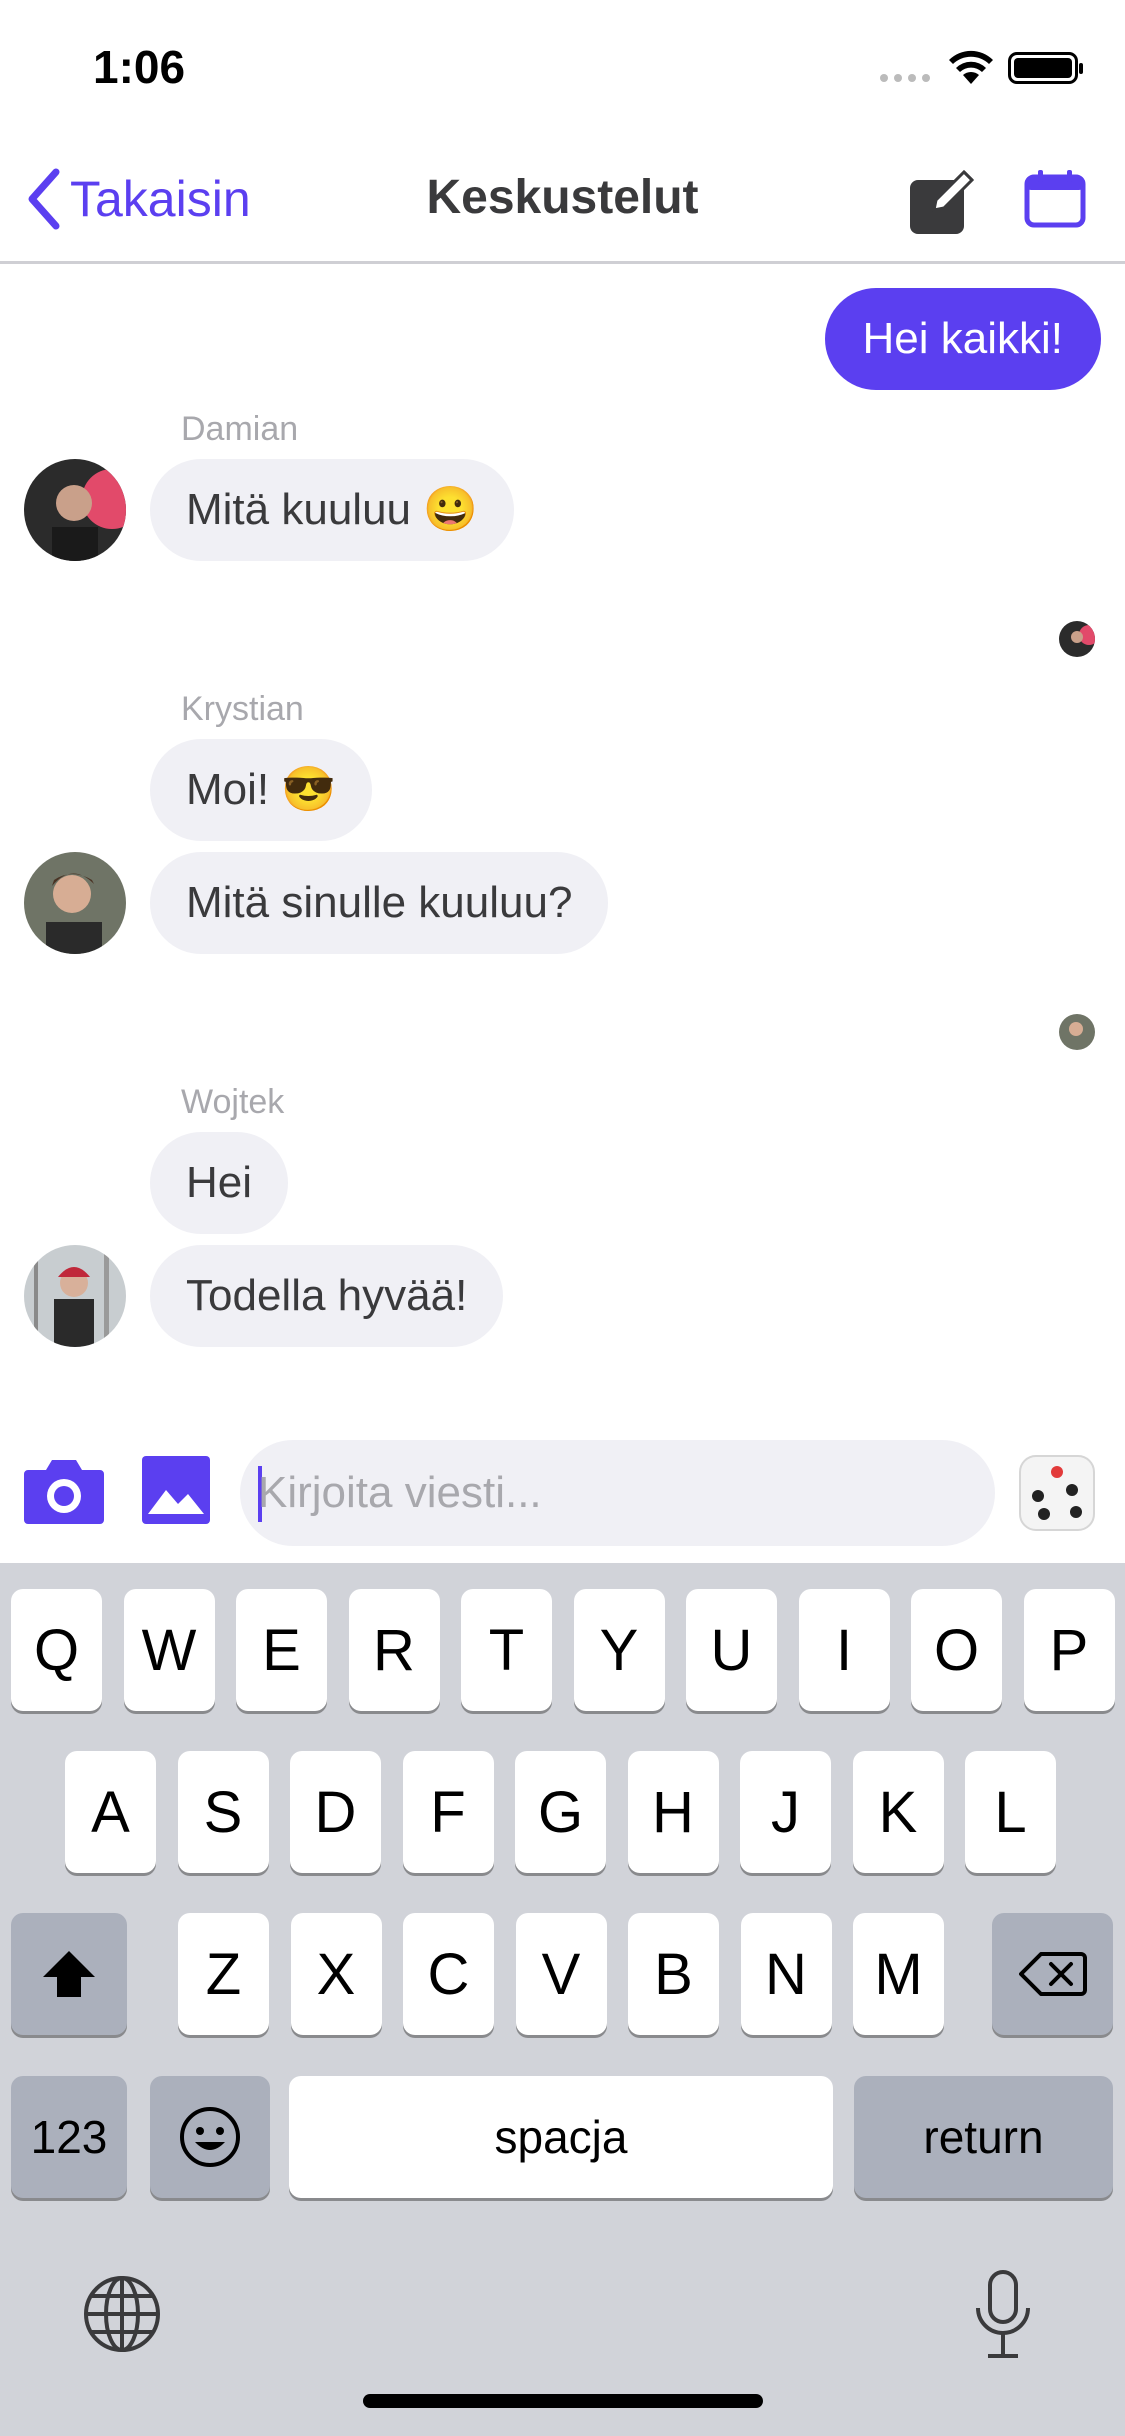 This screenshot has width=1125, height=2436. What do you see at coordinates (983, 2137) in the screenshot?
I see `return-key: return` at bounding box center [983, 2137].